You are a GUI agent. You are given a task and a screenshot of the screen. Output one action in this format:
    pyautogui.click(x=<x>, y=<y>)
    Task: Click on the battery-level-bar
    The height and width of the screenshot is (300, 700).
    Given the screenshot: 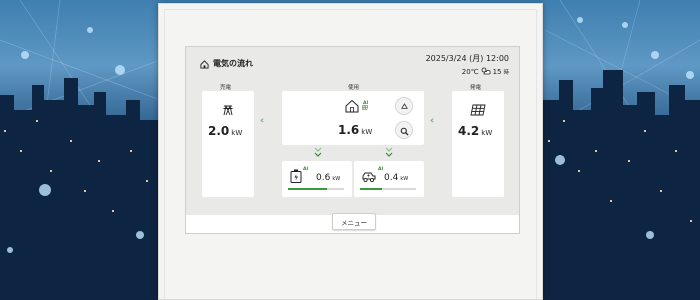 What is the action you would take?
    pyautogui.click(x=316, y=189)
    